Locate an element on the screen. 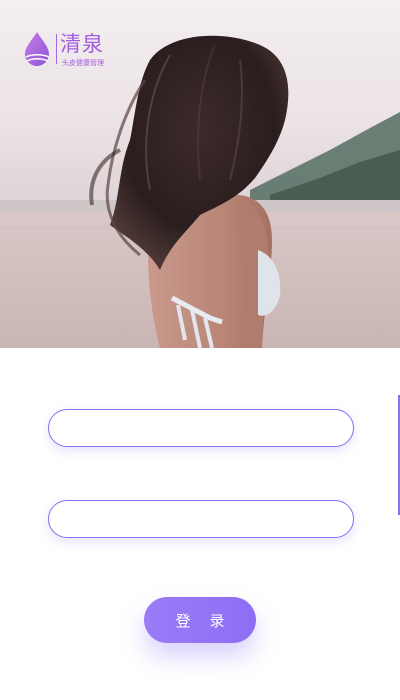 The image size is (400, 700). login-button-label: 登 录 is located at coordinates (200, 620).